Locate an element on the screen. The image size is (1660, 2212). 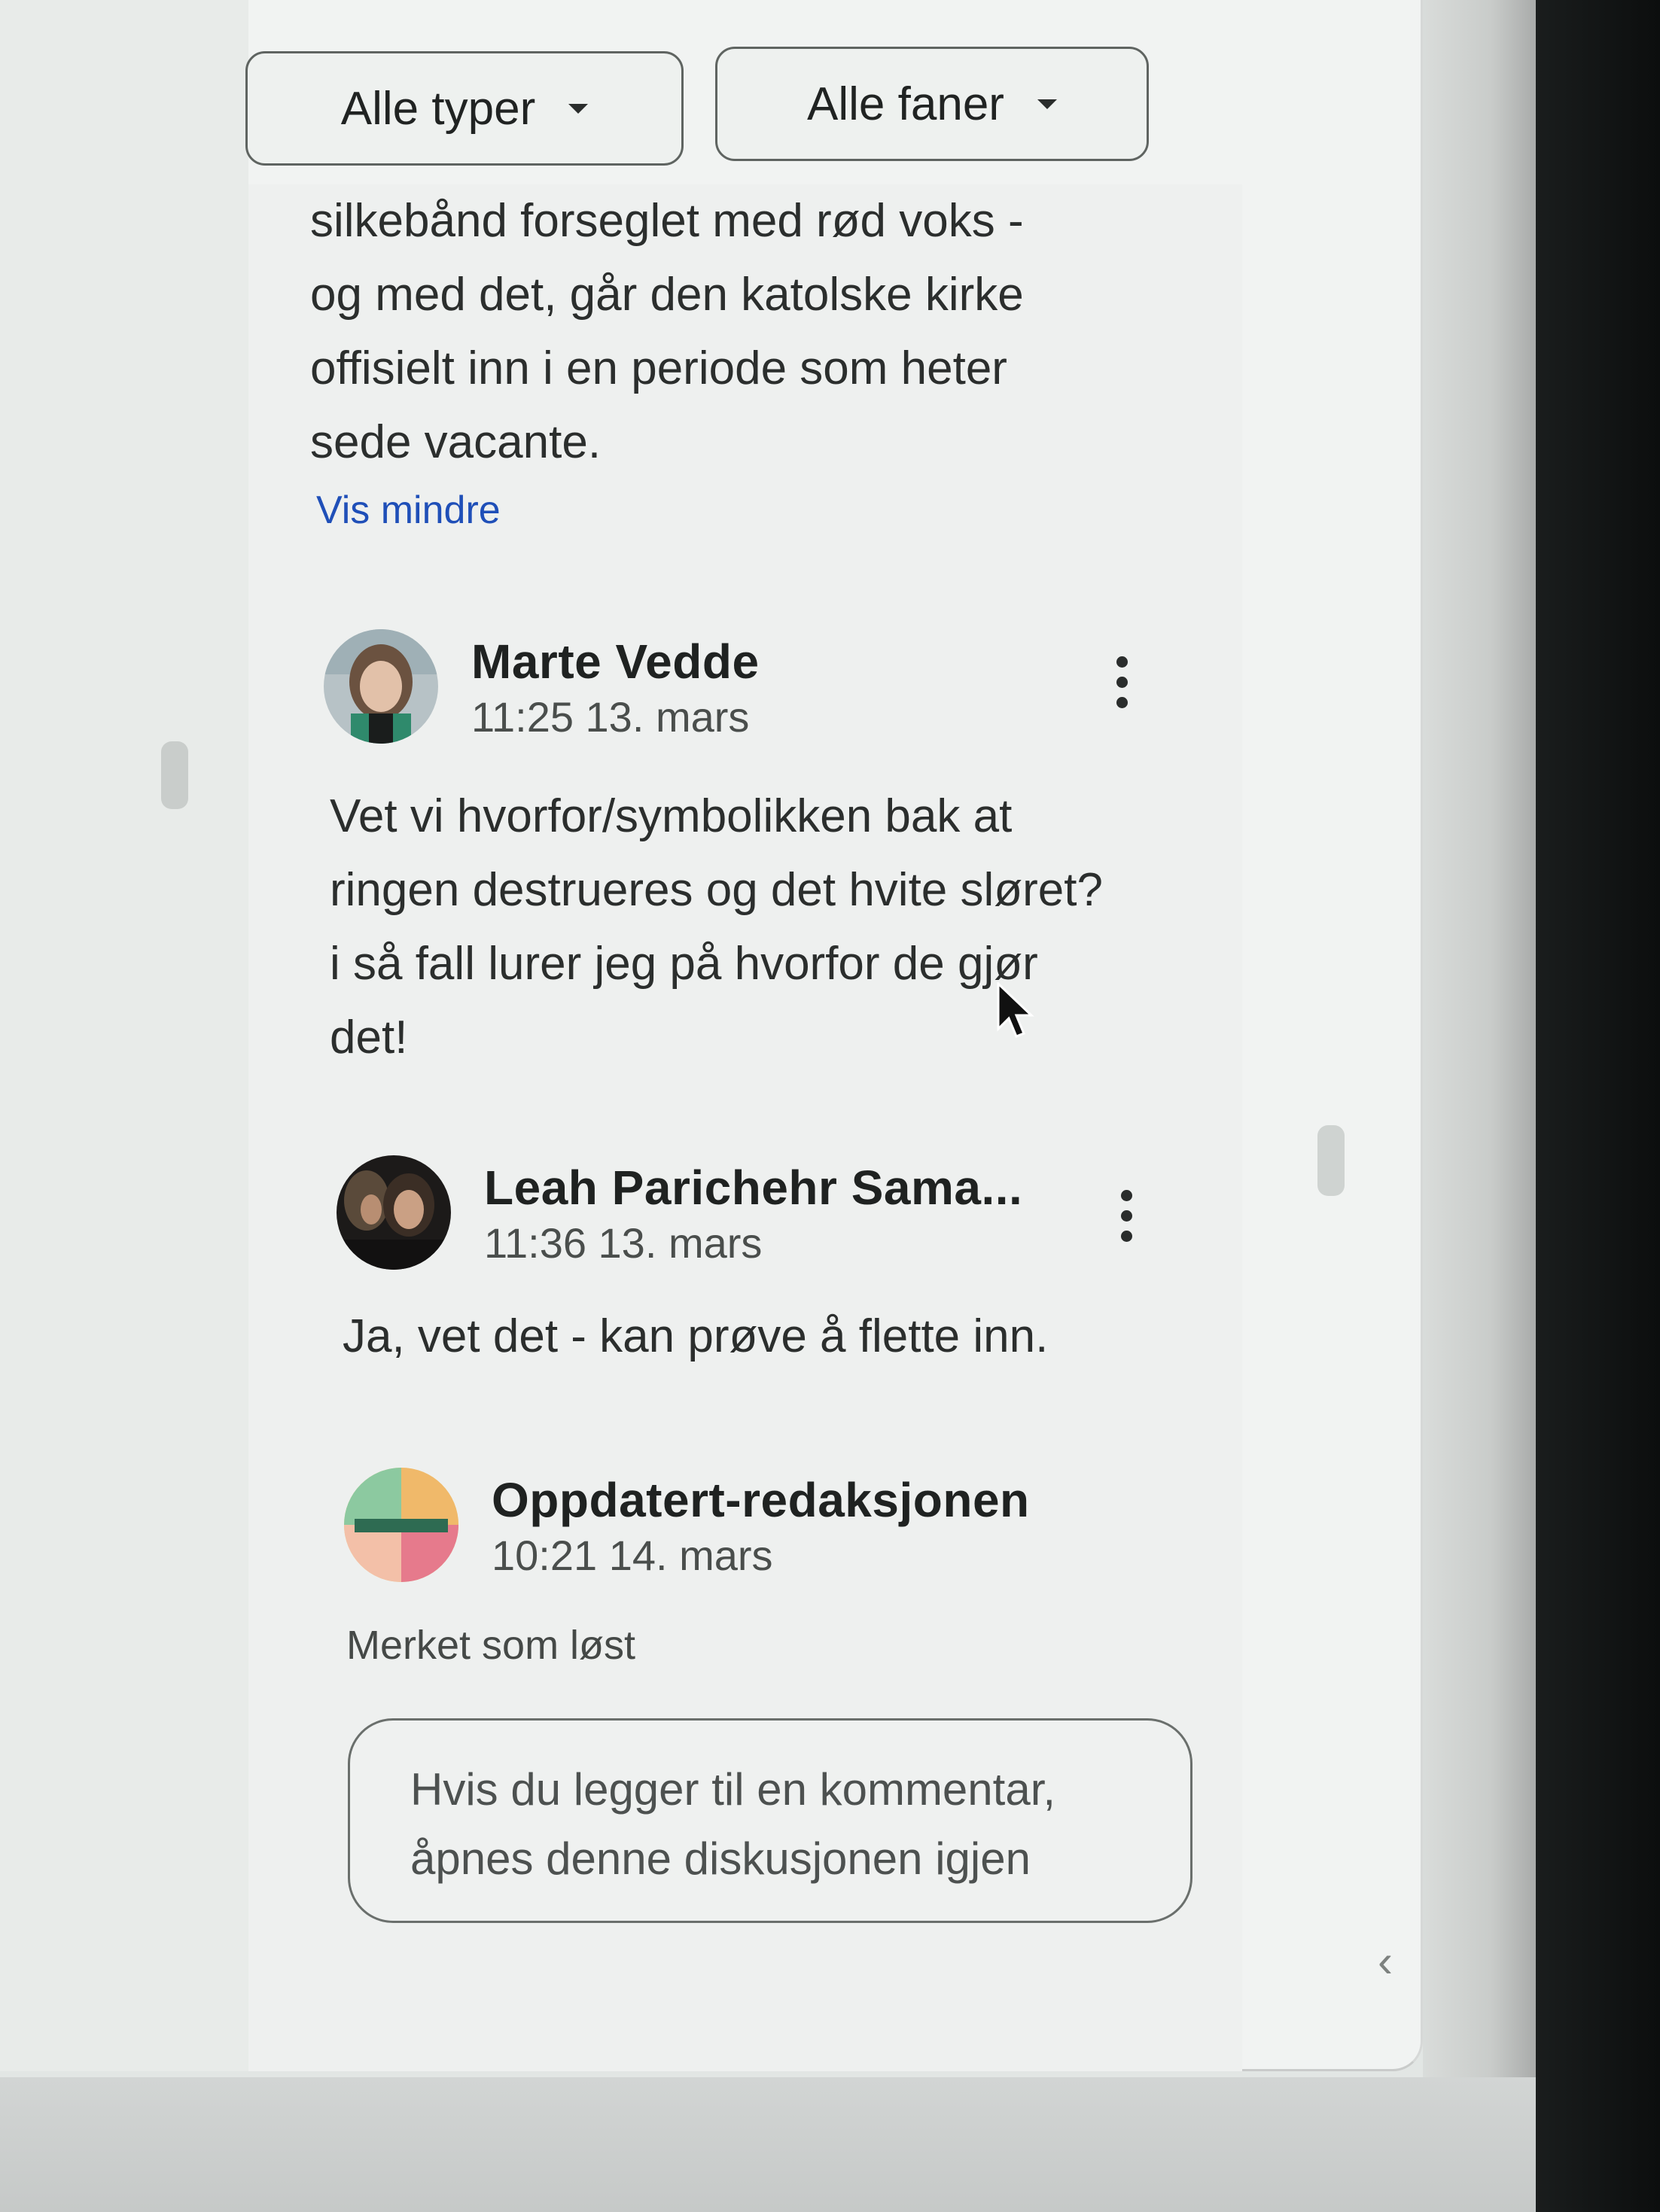
comment-author: Oppdatert-redaksjonen is located at coordinates (761, 1500).